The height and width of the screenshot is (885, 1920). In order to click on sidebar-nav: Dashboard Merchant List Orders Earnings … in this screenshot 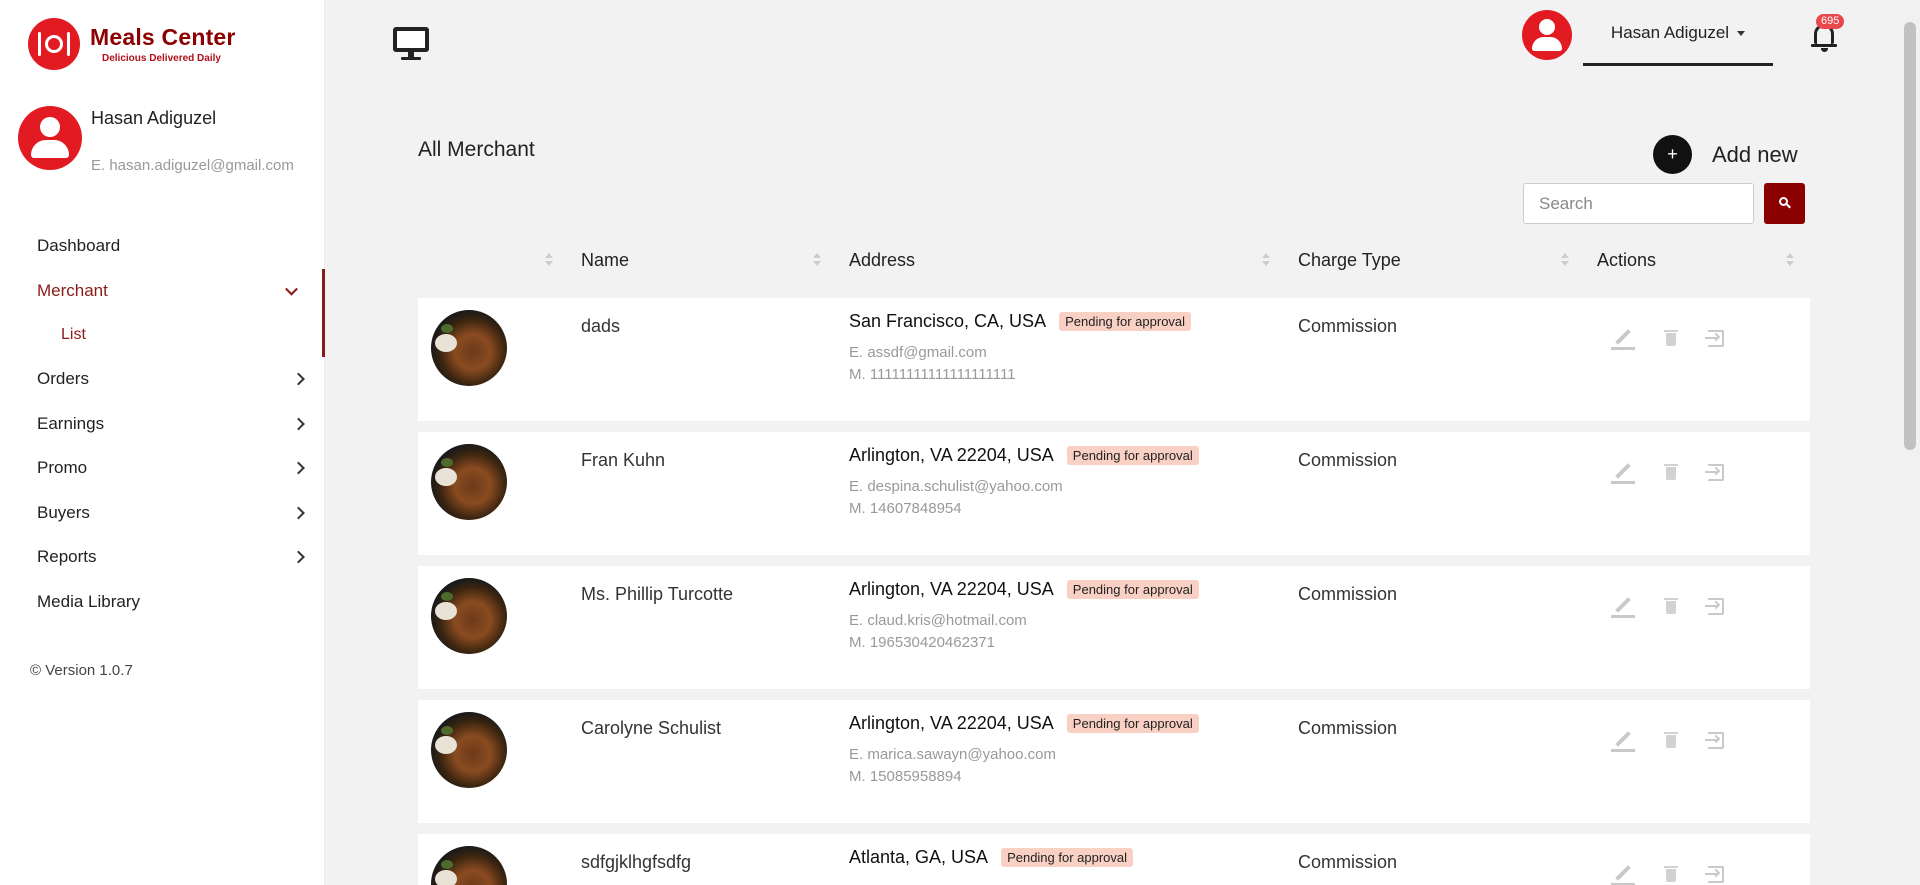, I will do `click(162, 424)`.